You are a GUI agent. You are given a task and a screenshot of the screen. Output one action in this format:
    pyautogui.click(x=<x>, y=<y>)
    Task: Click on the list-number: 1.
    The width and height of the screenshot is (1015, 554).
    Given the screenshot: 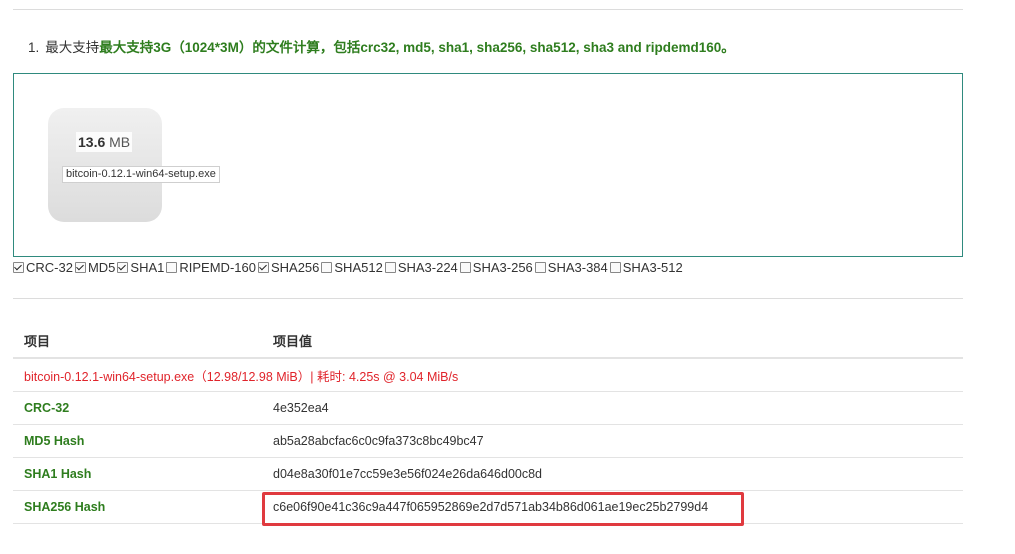 What is the action you would take?
    pyautogui.click(x=34, y=47)
    